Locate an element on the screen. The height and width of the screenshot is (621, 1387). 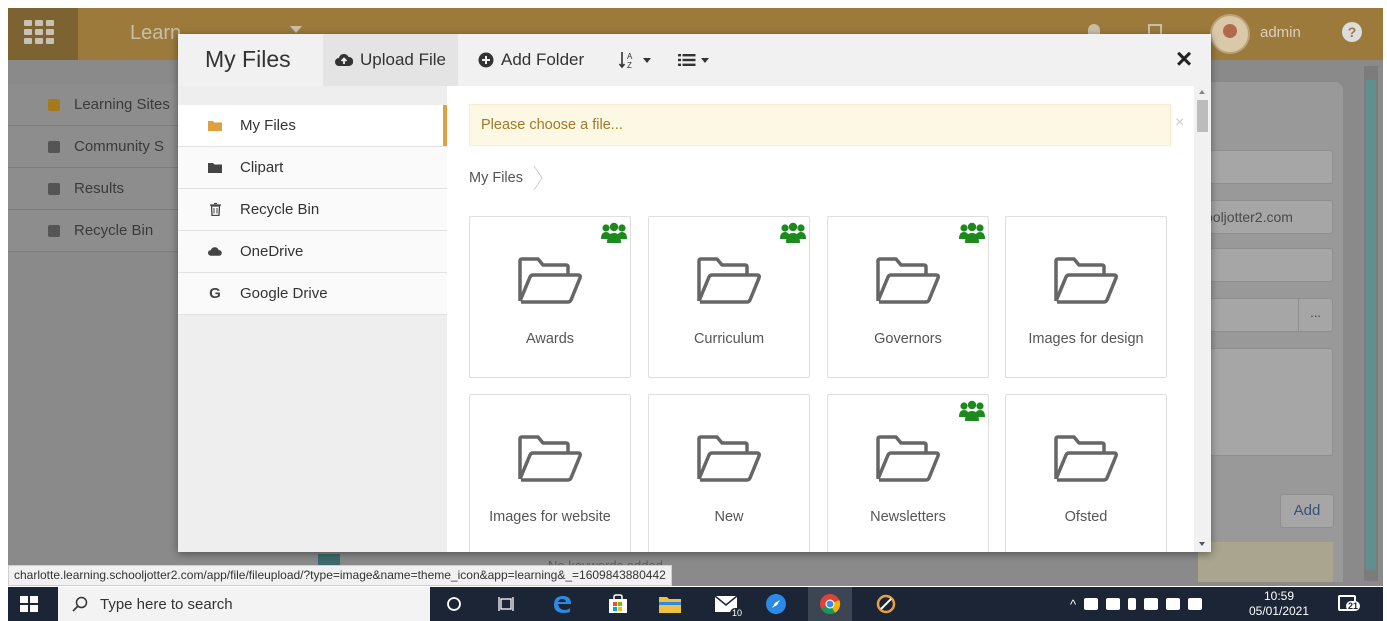
file-browser-scrollbar is located at coordinates (1202, 319).